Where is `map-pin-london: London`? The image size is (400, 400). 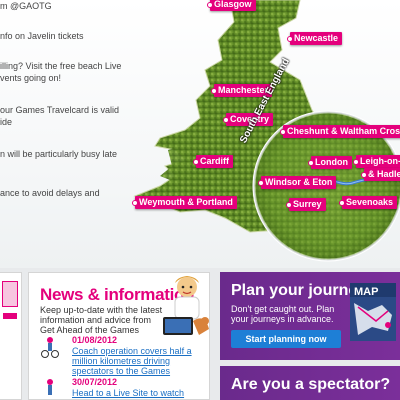 map-pin-london: London is located at coordinates (330, 162).